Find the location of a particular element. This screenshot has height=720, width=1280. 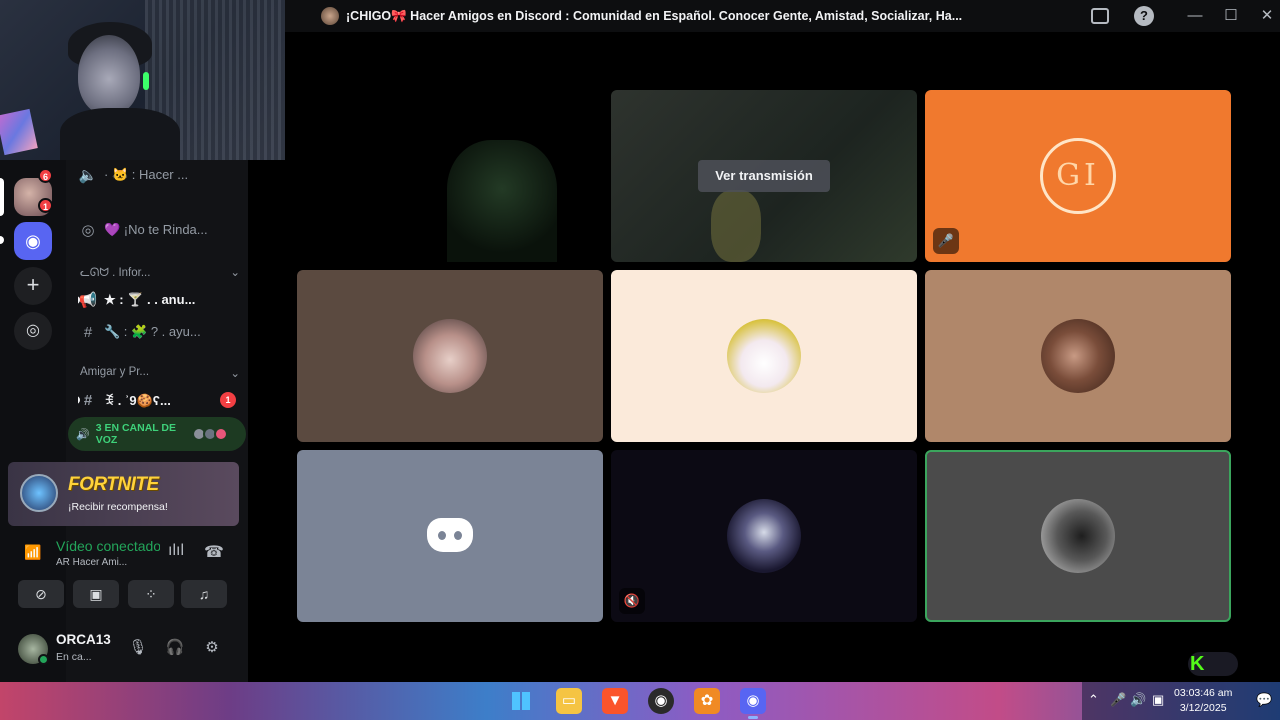

webcam-overlay is located at coordinates (142, 80).